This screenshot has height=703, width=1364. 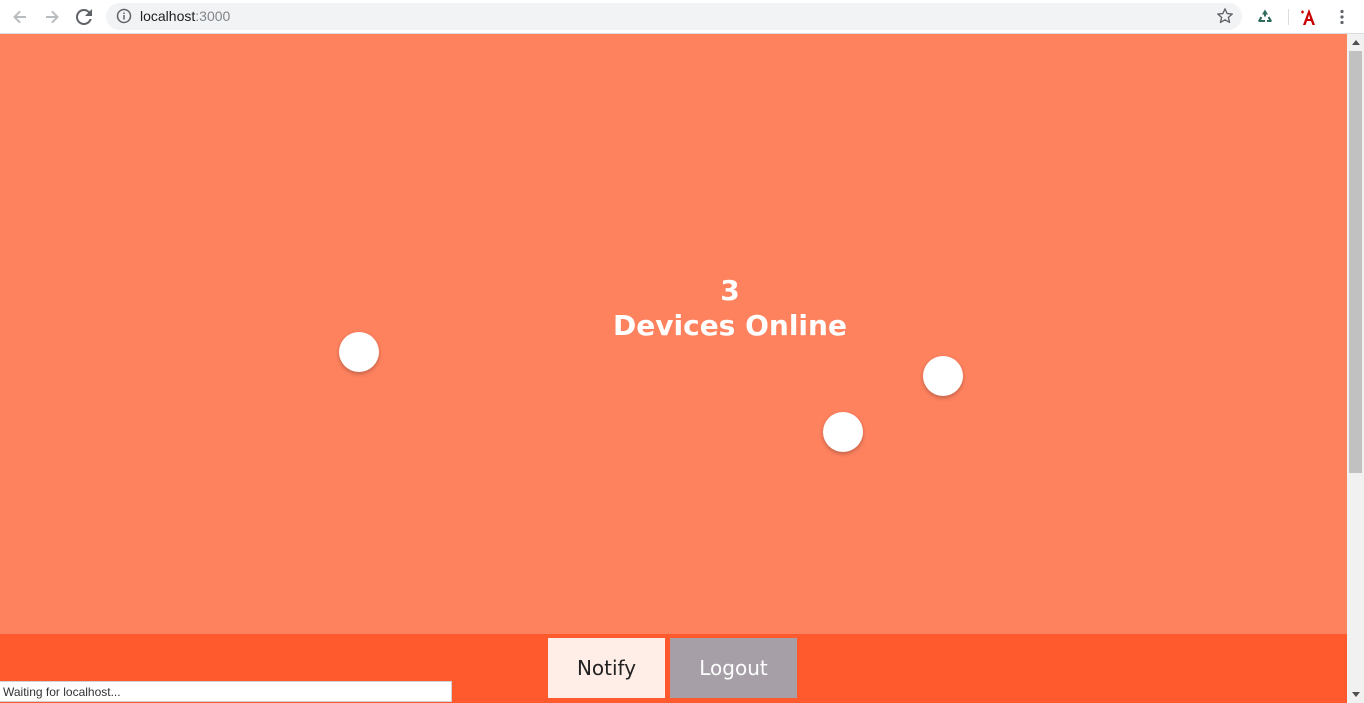 What do you see at coordinates (730, 290) in the screenshot?
I see `device-count: 3` at bounding box center [730, 290].